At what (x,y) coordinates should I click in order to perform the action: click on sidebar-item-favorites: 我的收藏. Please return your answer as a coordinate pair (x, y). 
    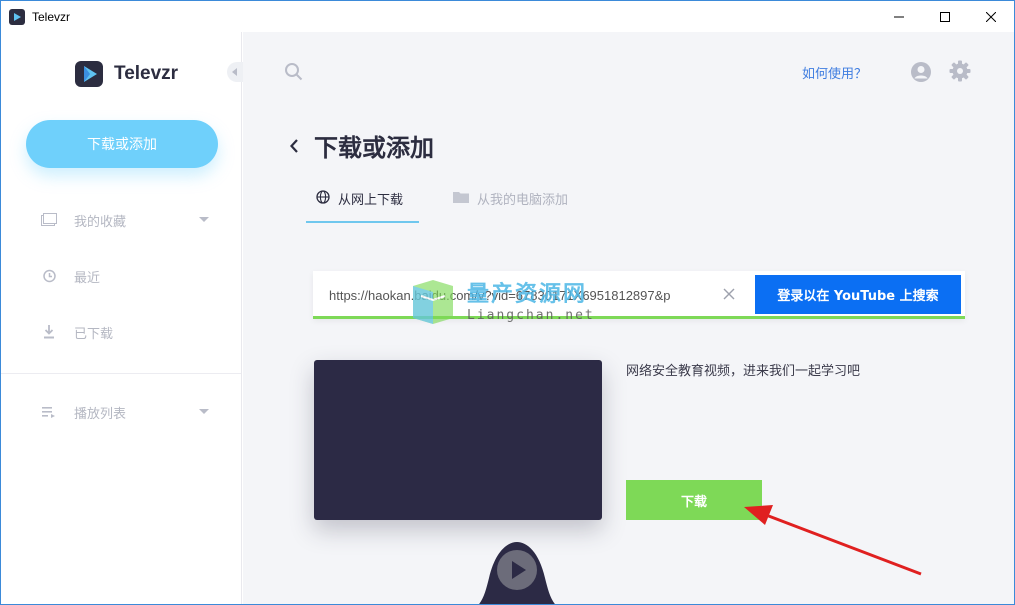
    Looking at the image, I should click on (131, 220).